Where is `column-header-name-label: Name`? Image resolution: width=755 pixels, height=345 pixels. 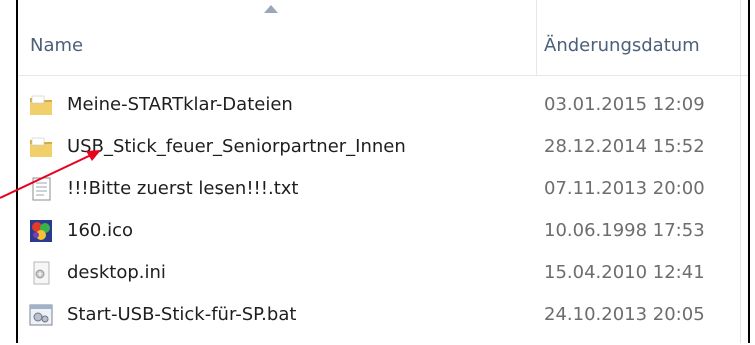 column-header-name-label: Name is located at coordinates (57, 45).